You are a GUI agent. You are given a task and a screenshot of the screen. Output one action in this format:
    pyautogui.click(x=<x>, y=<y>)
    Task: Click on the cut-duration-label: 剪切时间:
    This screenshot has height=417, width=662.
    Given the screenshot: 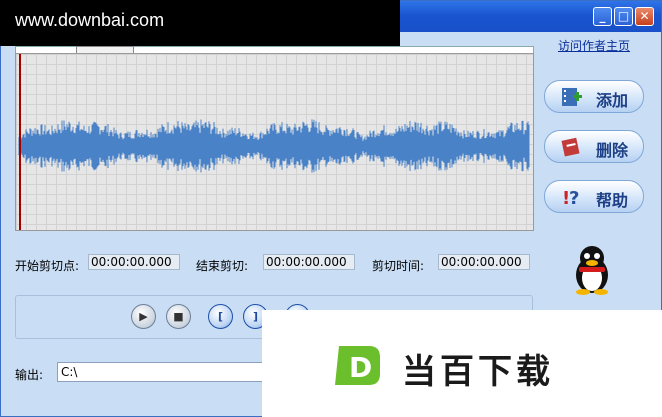 What is the action you would take?
    pyautogui.click(x=398, y=266)
    